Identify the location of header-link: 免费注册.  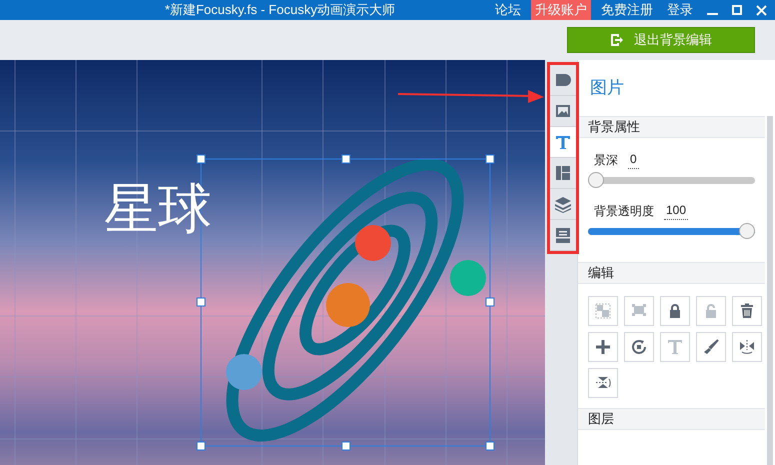
(627, 10).